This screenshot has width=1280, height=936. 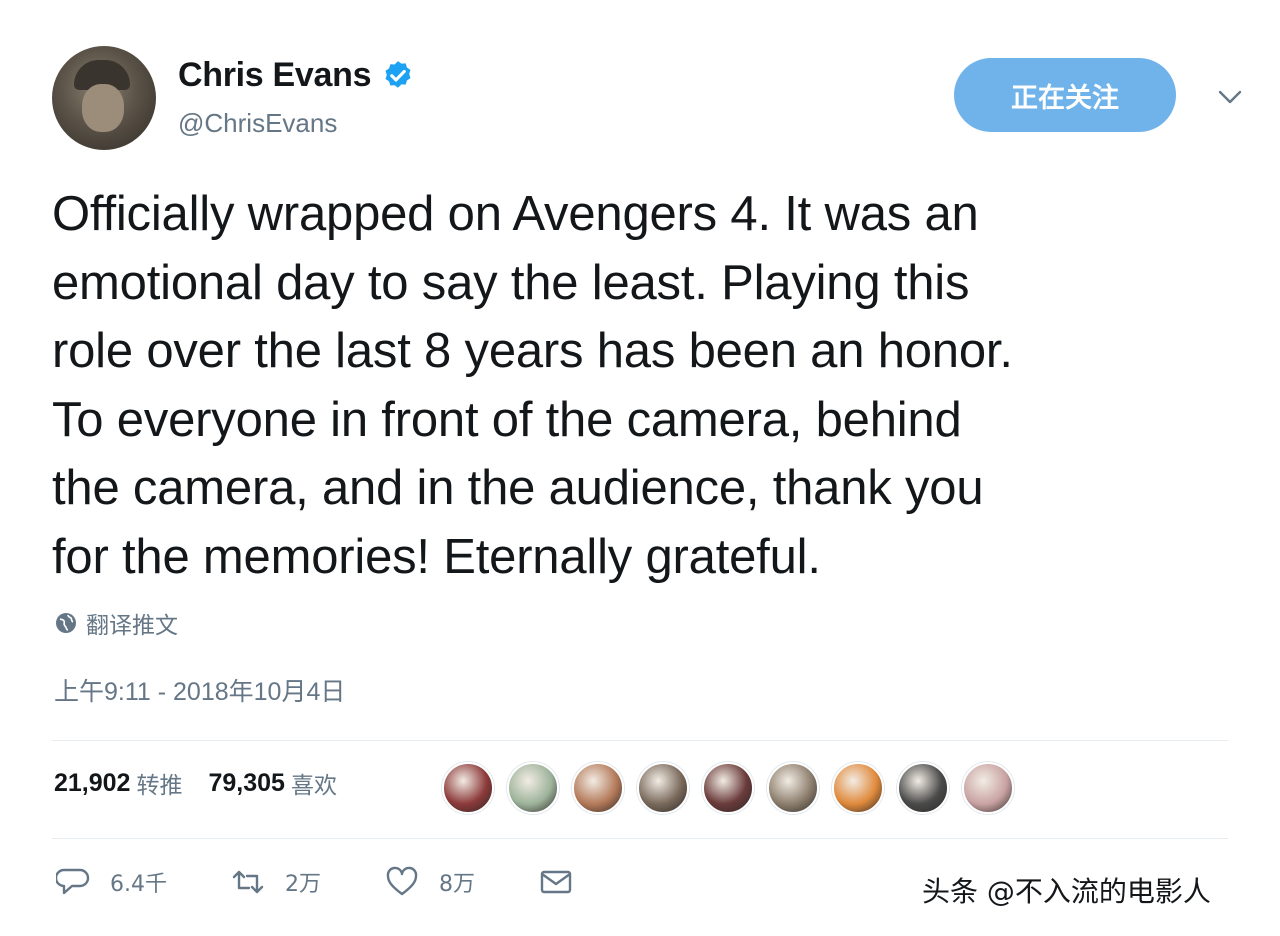 What do you see at coordinates (640, 740) in the screenshot?
I see `divider-top` at bounding box center [640, 740].